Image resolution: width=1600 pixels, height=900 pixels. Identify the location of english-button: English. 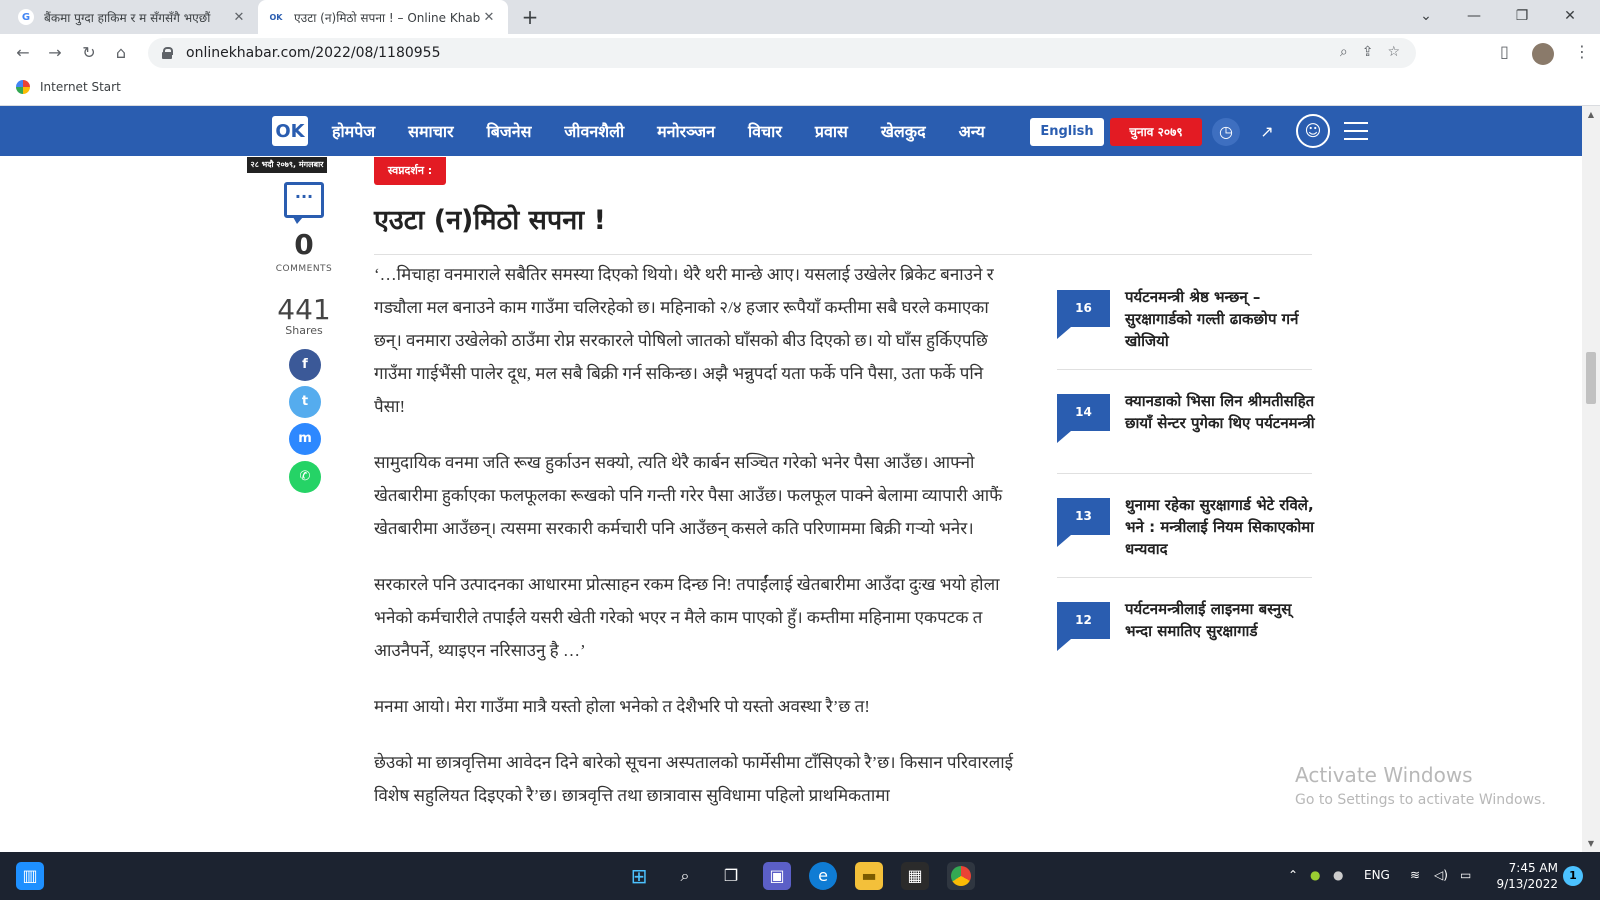
(1067, 132).